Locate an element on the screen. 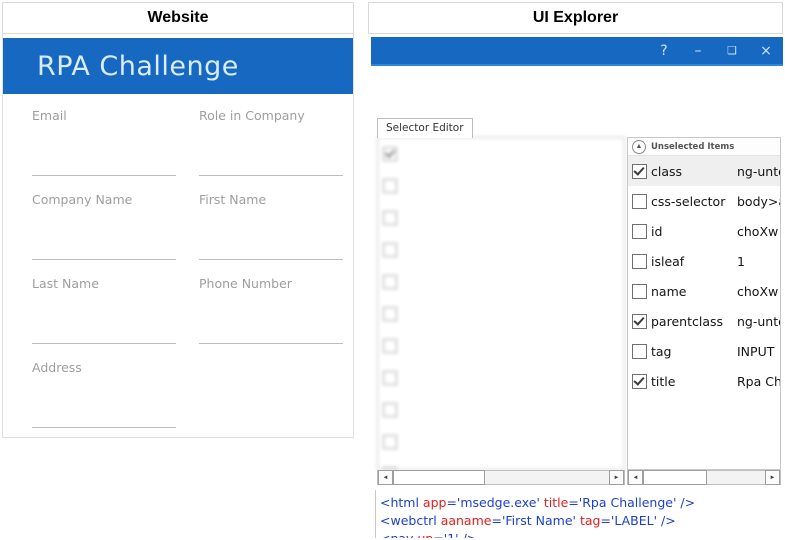 This screenshot has height=540, width=785. selector-tag-text: <html is located at coordinates (401, 502).